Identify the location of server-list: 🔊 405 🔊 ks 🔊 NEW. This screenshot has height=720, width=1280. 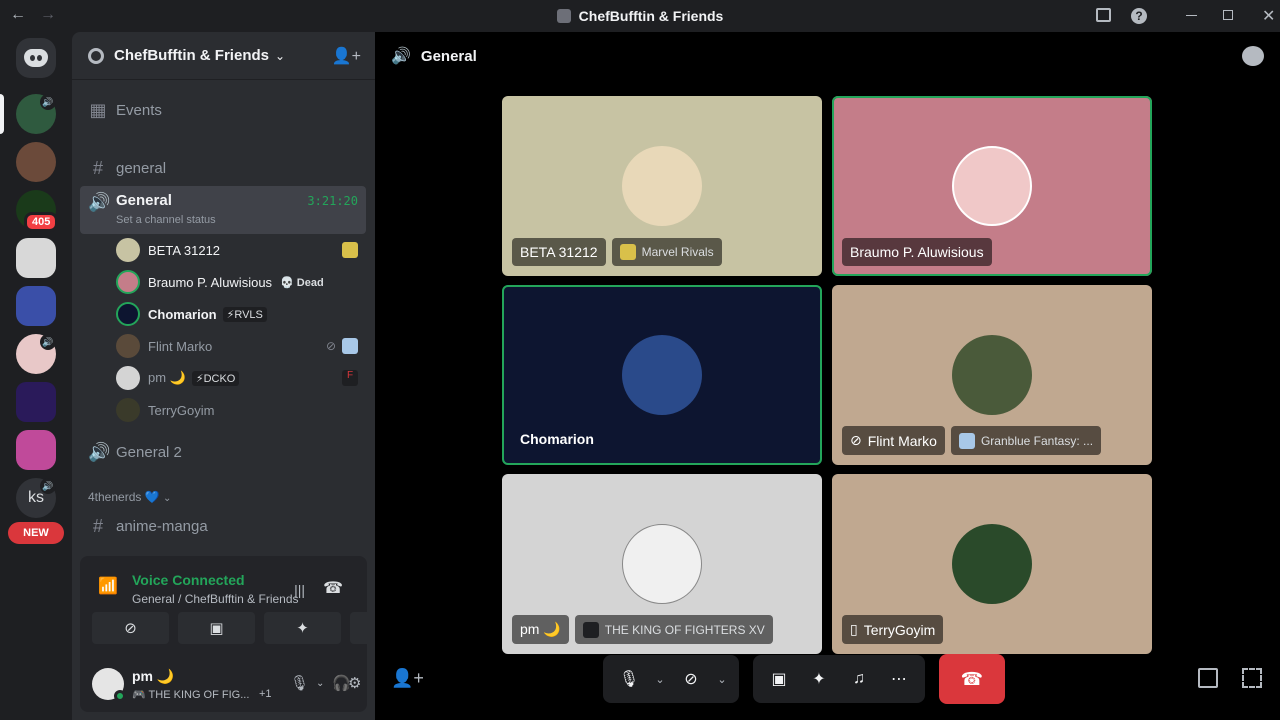
(36, 376).